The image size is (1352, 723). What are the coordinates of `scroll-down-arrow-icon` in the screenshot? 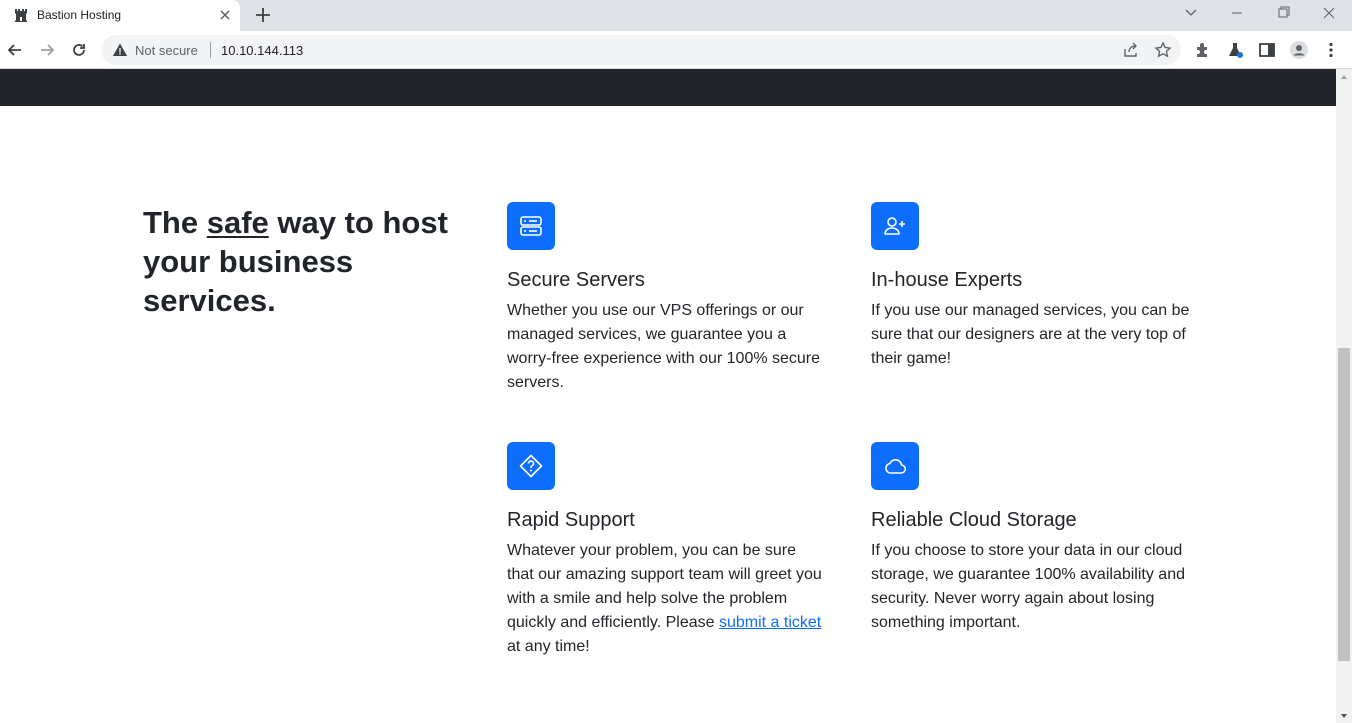 It's located at (1344, 716).